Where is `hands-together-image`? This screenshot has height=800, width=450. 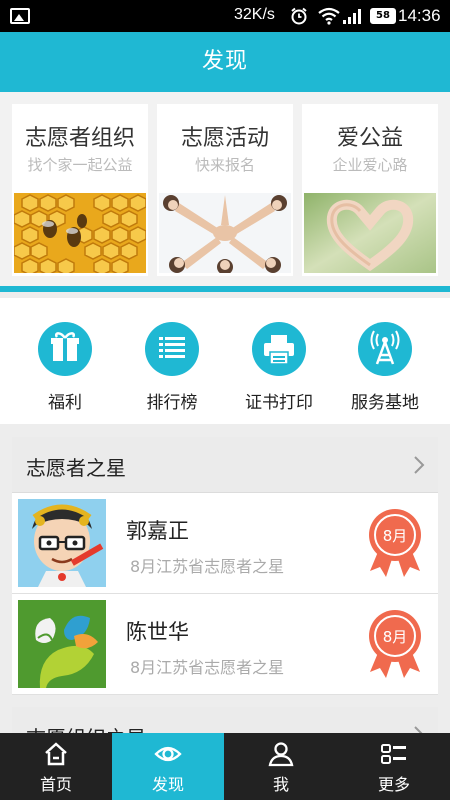
hands-together-image is located at coordinates (225, 233).